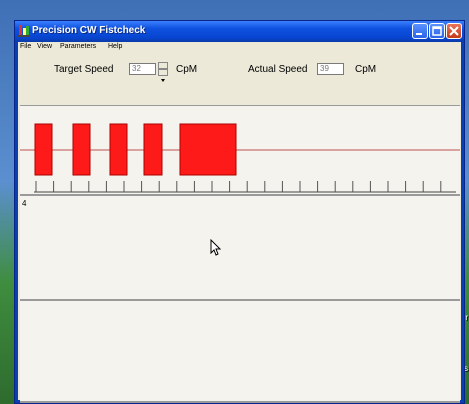 The height and width of the screenshot is (404, 469). I want to click on actual-speed-unit: CpM, so click(366, 69).